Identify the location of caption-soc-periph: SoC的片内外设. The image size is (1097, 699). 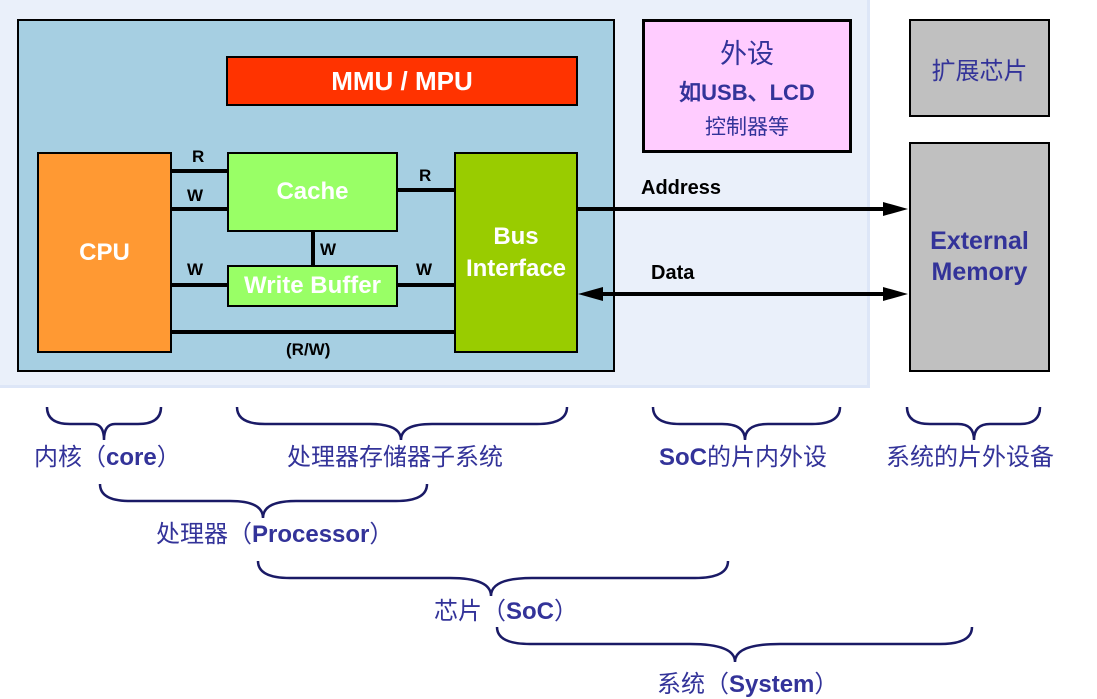
(743, 454).